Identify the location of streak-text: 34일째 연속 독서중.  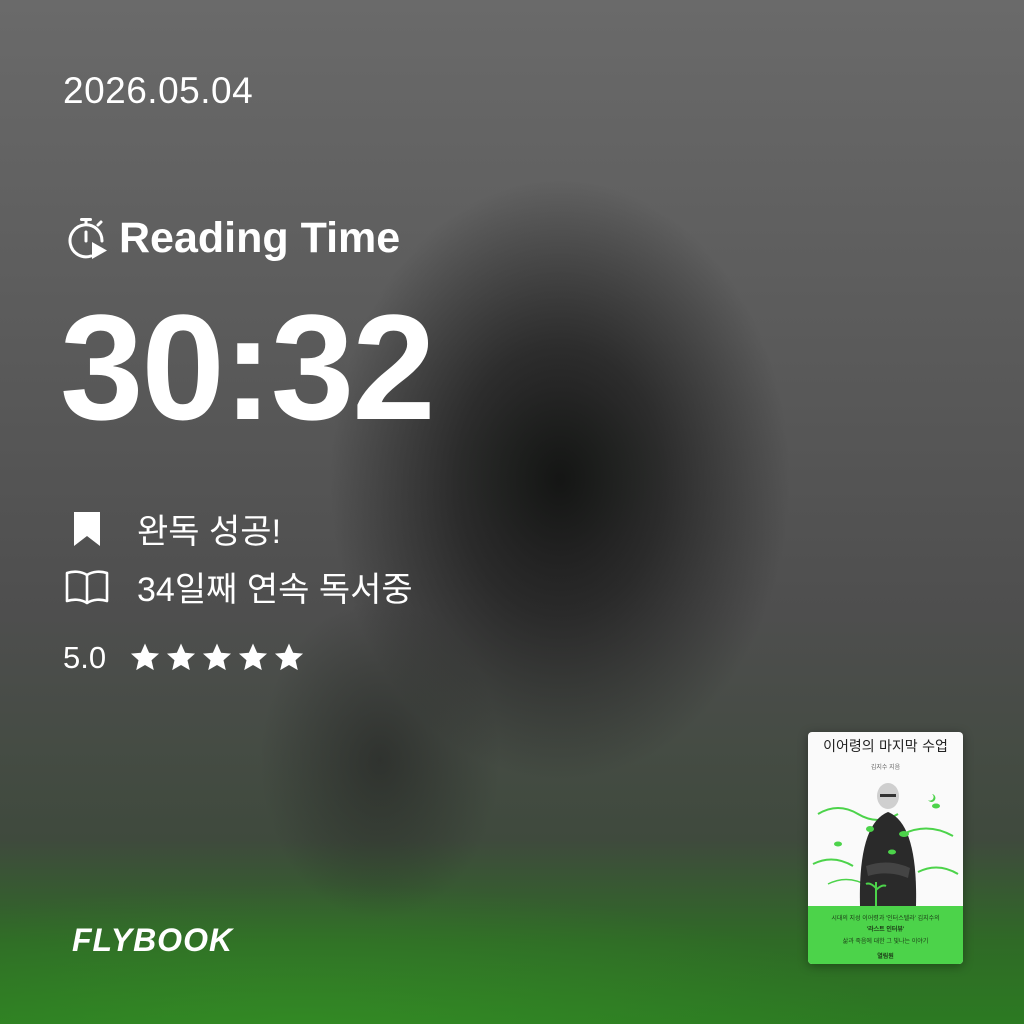
(275, 590).